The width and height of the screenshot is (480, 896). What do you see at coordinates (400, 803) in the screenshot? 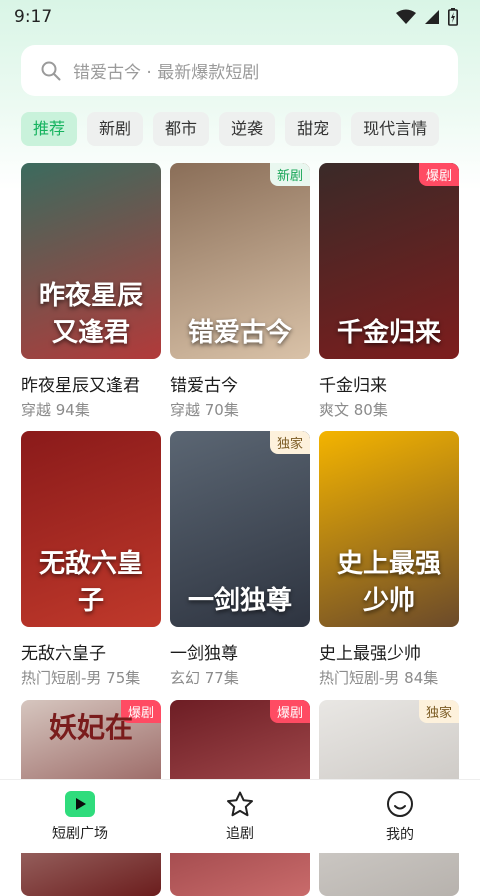
I see `smile-icon` at bounding box center [400, 803].